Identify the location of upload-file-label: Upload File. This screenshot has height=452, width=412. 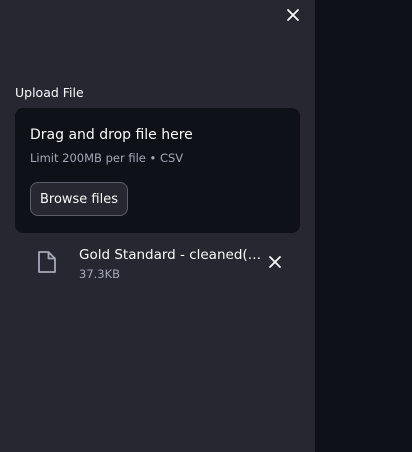
(49, 92).